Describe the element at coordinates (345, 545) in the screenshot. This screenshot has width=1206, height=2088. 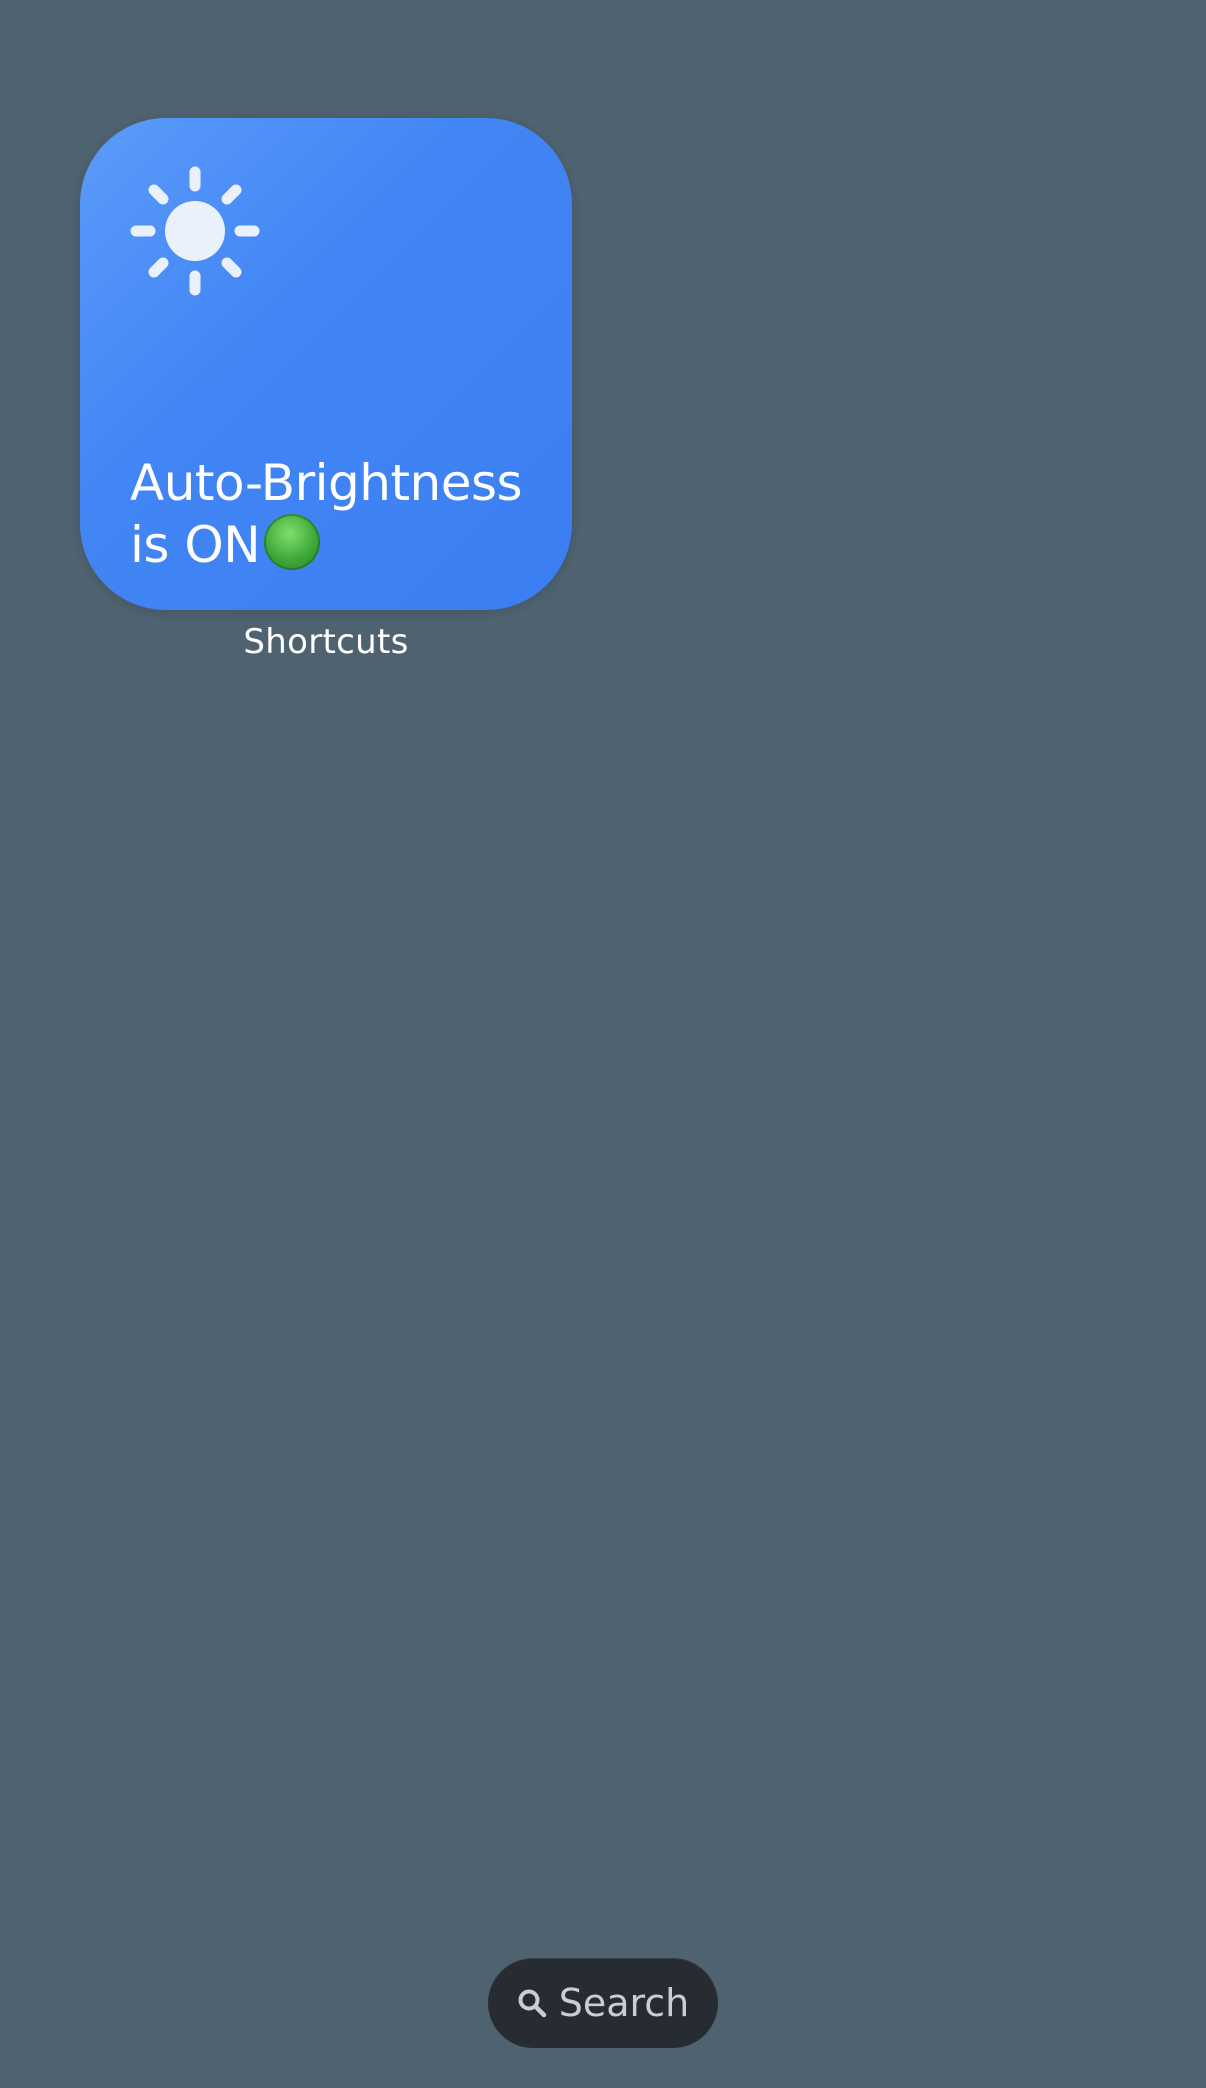
I see `widget-title-line2: is ON` at that location.